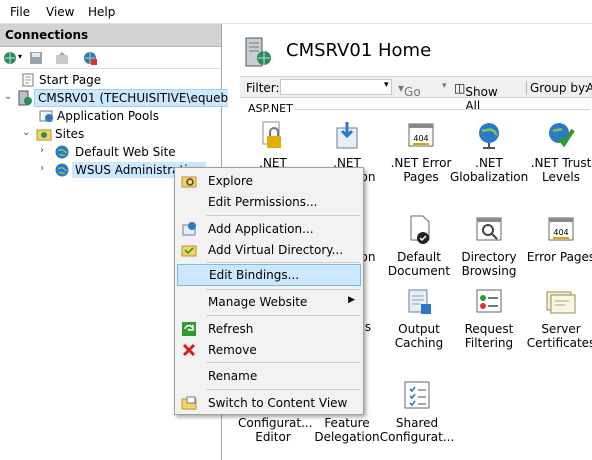 Image resolution: width=592 pixels, height=460 pixels. Describe the element at coordinates (386, 85) in the screenshot. I see `filter-dropdown-icon: ▾` at that location.